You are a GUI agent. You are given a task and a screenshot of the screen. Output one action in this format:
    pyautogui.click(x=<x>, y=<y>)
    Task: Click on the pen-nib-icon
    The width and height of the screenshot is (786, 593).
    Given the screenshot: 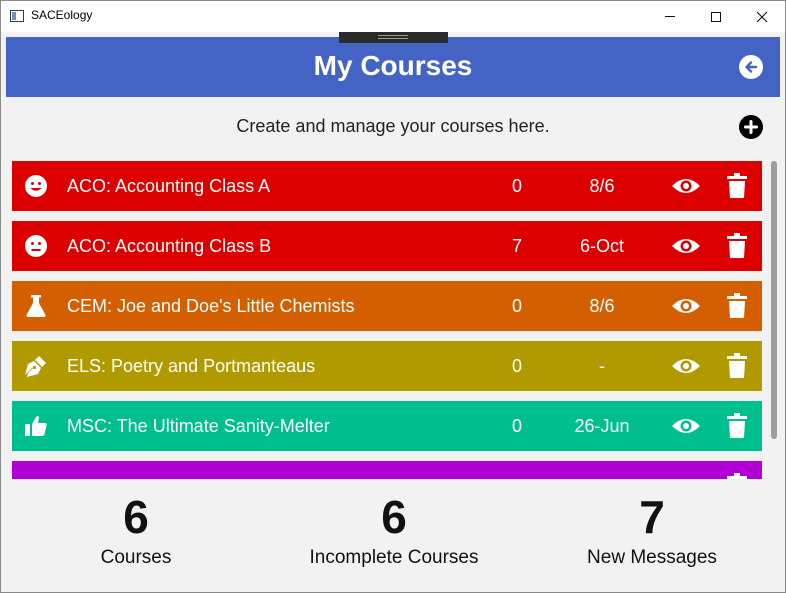 What is the action you would take?
    pyautogui.click(x=36, y=366)
    